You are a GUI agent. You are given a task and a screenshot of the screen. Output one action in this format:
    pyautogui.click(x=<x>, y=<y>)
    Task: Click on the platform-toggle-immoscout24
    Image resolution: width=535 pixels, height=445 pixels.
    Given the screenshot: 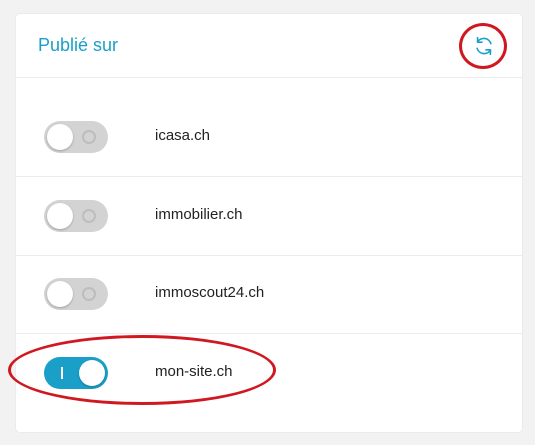 What is the action you would take?
    pyautogui.click(x=76, y=294)
    